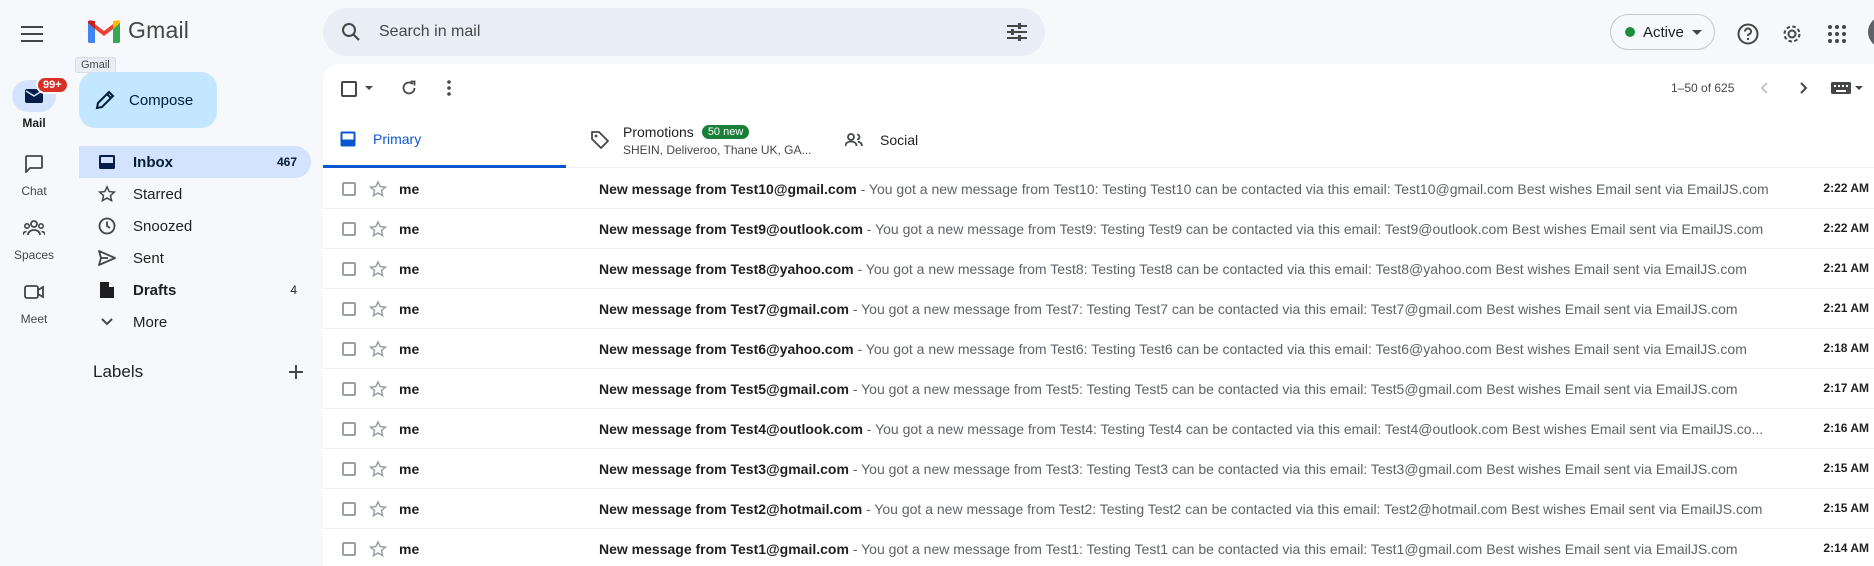 Image resolution: width=1874 pixels, height=566 pixels. What do you see at coordinates (1871, 32) in the screenshot?
I see `account-avatar` at bounding box center [1871, 32].